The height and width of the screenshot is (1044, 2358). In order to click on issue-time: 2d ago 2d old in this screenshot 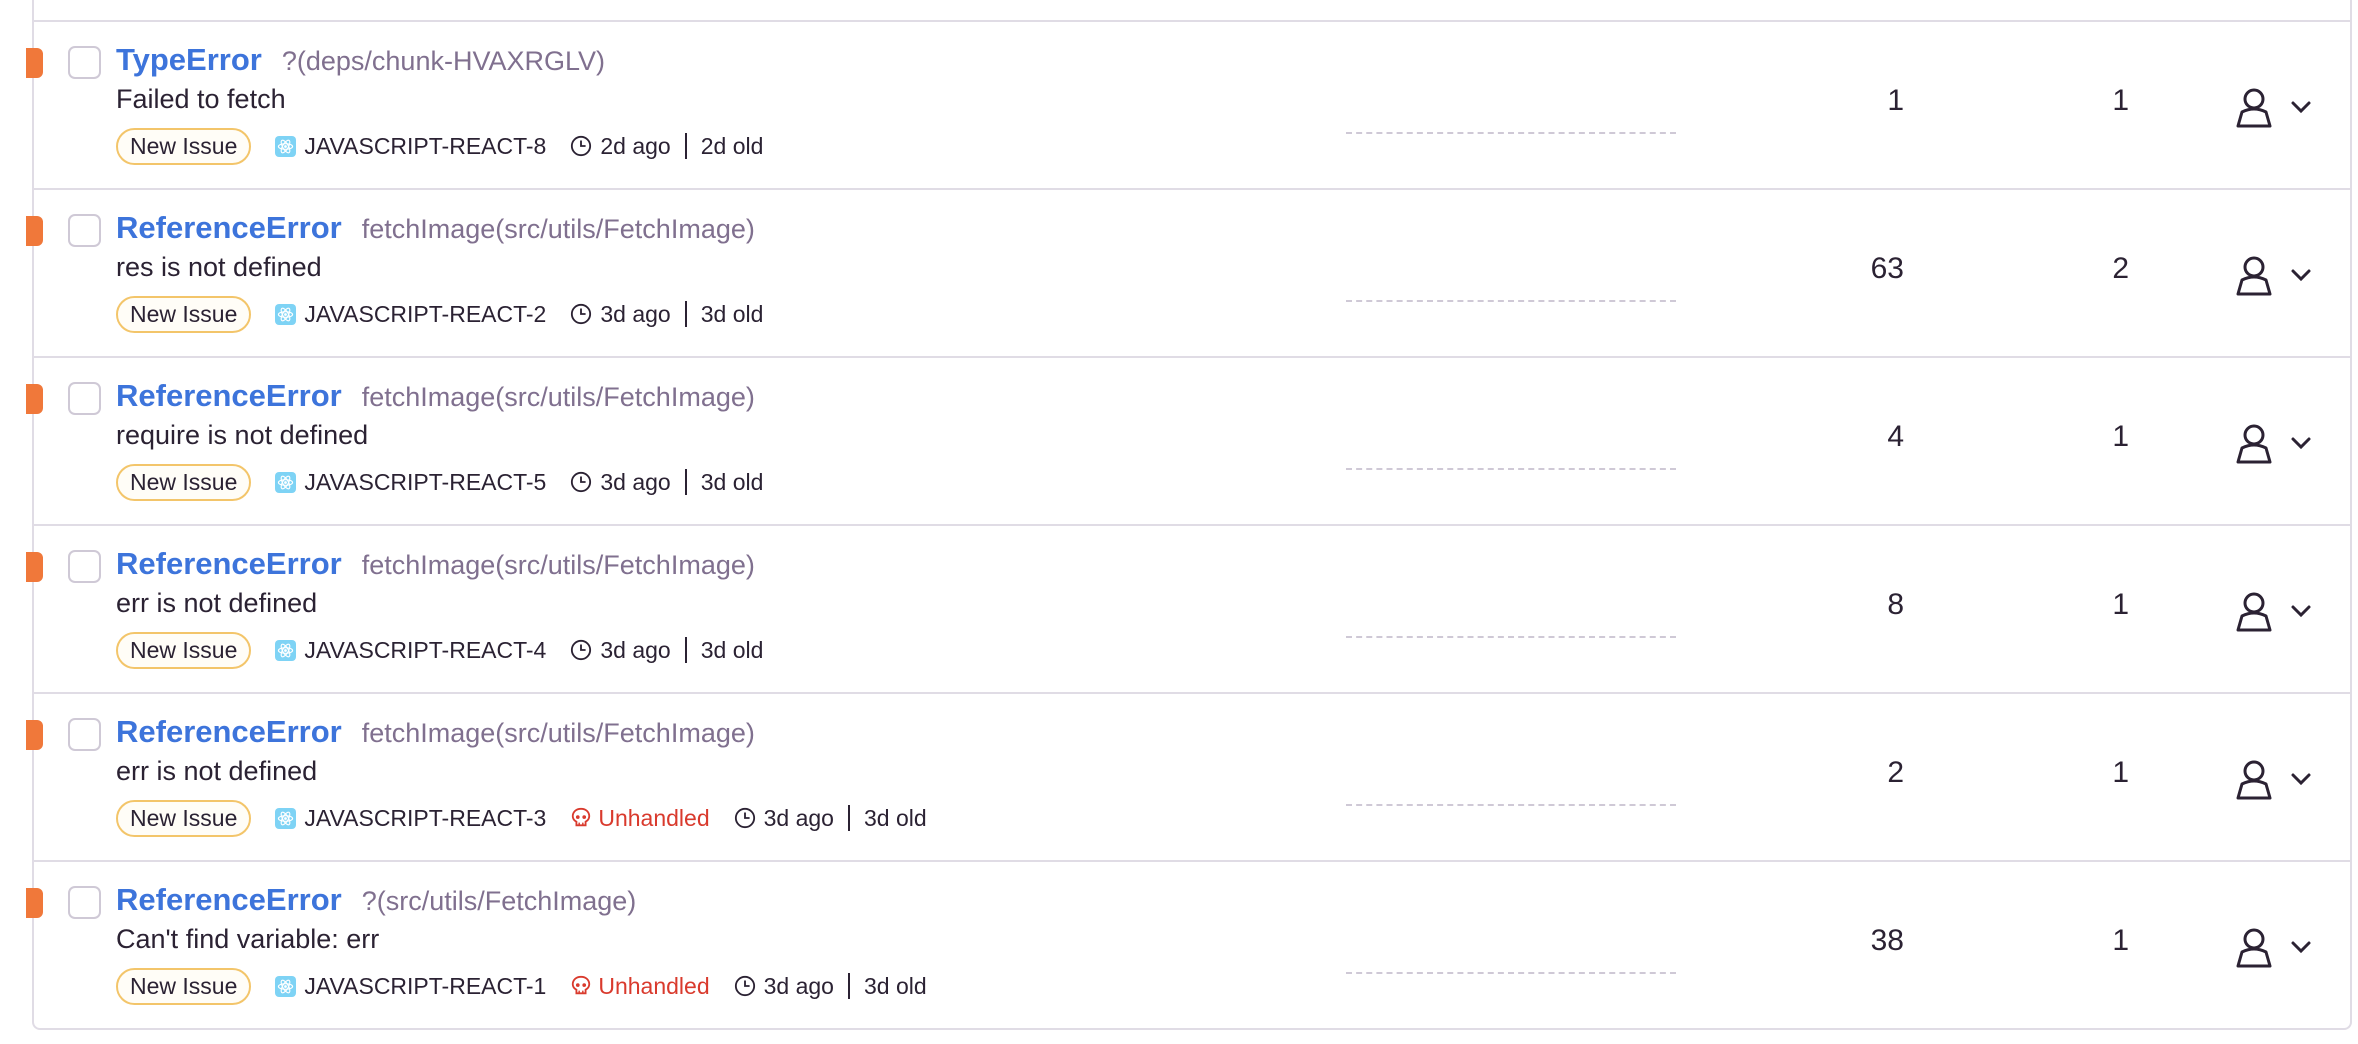, I will do `click(666, 146)`.